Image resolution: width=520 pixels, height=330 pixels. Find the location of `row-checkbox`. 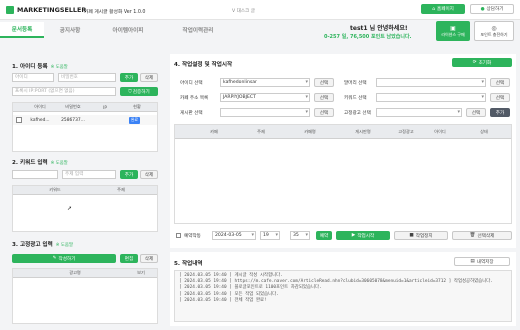

row-checkbox is located at coordinates (19, 120).